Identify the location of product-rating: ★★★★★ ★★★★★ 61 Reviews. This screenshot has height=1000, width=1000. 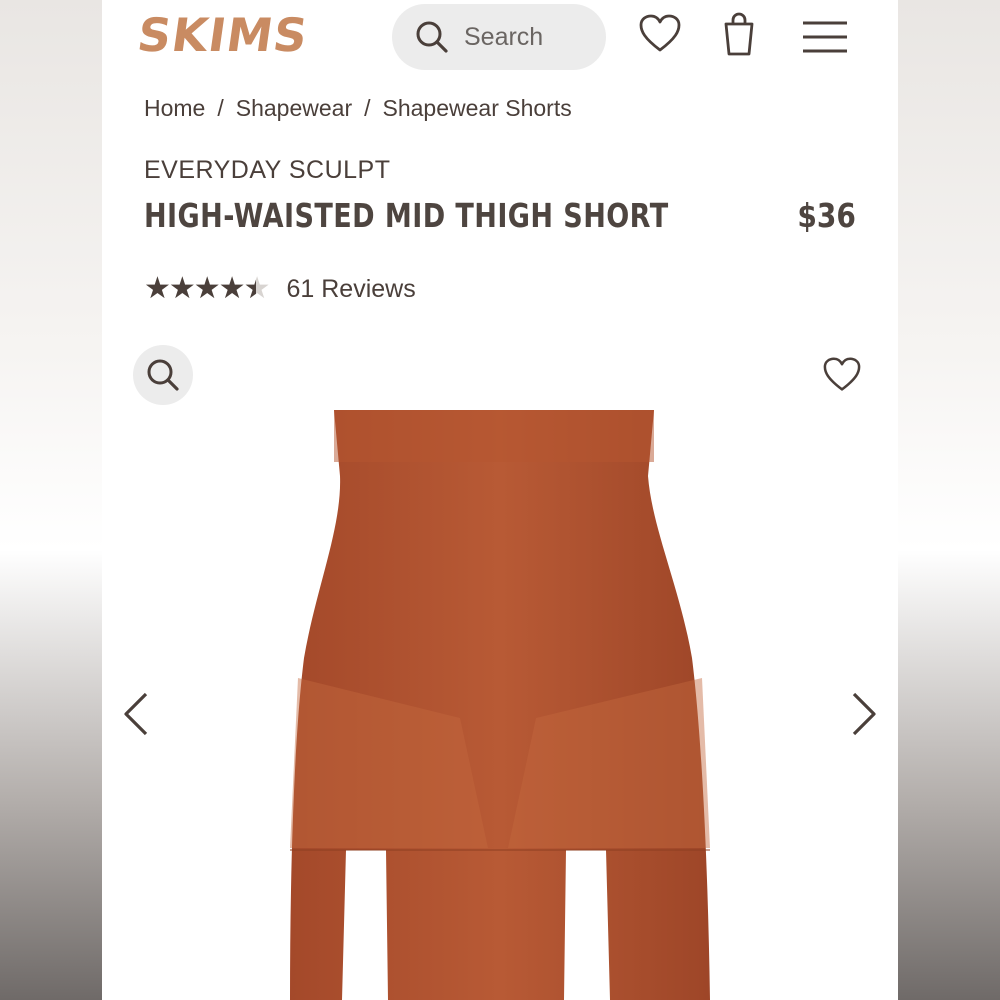
(280, 289).